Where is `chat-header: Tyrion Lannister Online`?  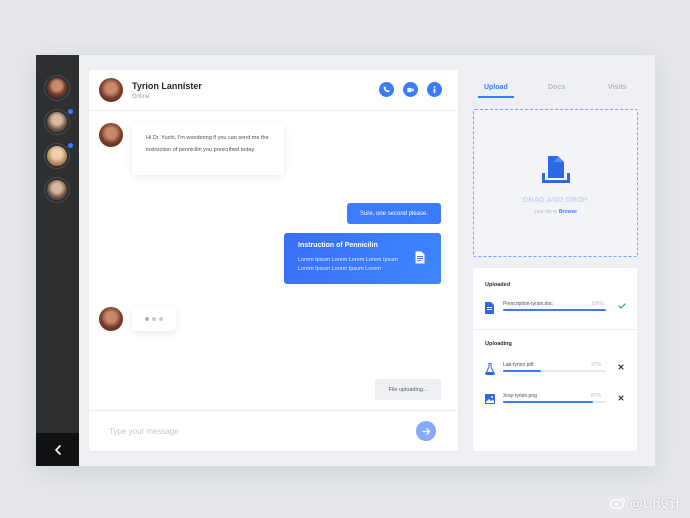 chat-header: Tyrion Lannister Online is located at coordinates (273, 90).